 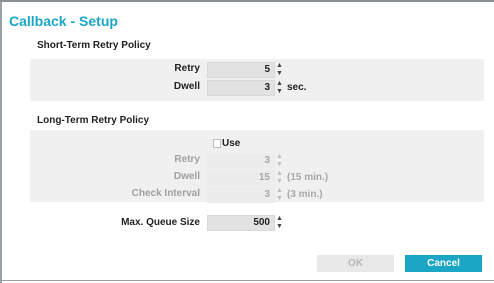 I want to click on short-term-dwell-spinbox: 3, so click(x=241, y=88).